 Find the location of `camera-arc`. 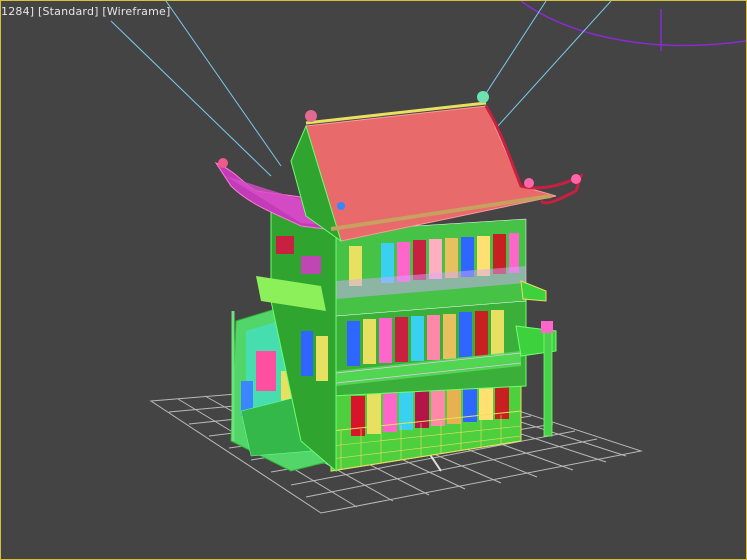

camera-arc is located at coordinates (633, 24).